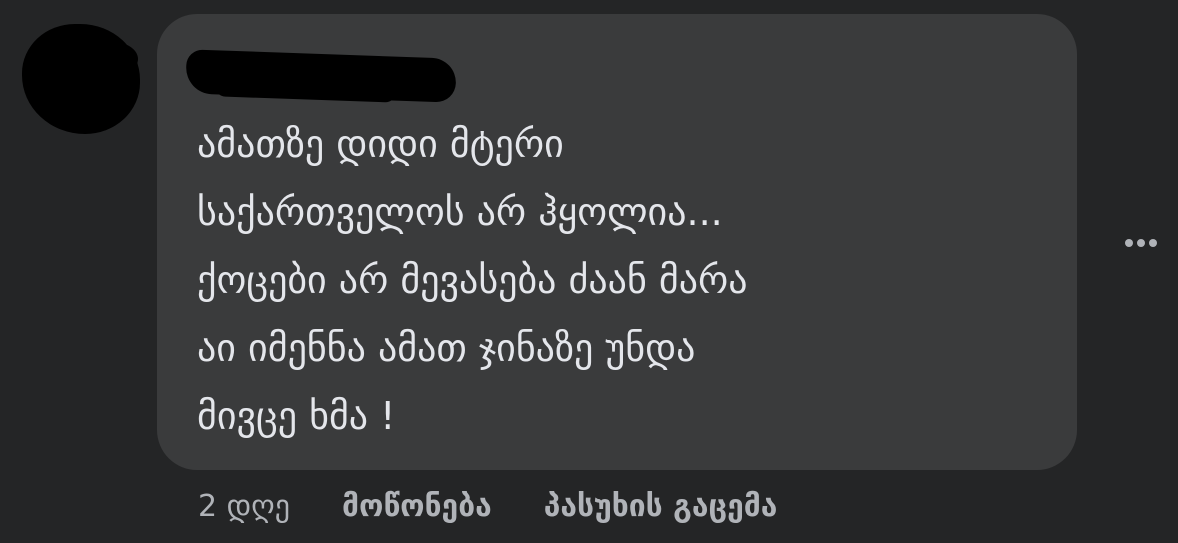 This screenshot has height=543, width=1178. I want to click on comment-line: ამათზე დიდი მტერი, so click(380, 144).